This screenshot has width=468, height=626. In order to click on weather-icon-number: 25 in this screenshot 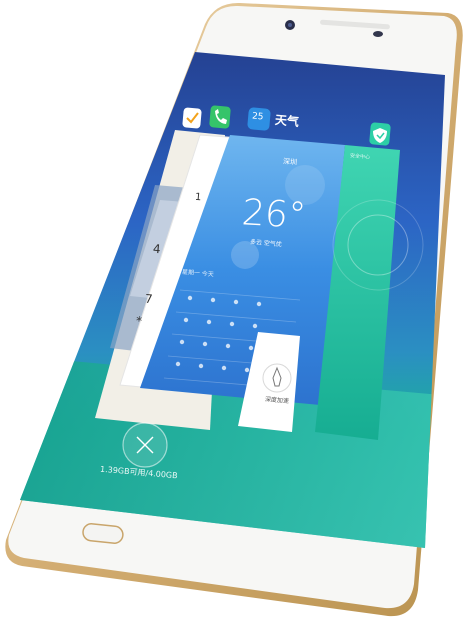, I will do `click(257, 117)`.